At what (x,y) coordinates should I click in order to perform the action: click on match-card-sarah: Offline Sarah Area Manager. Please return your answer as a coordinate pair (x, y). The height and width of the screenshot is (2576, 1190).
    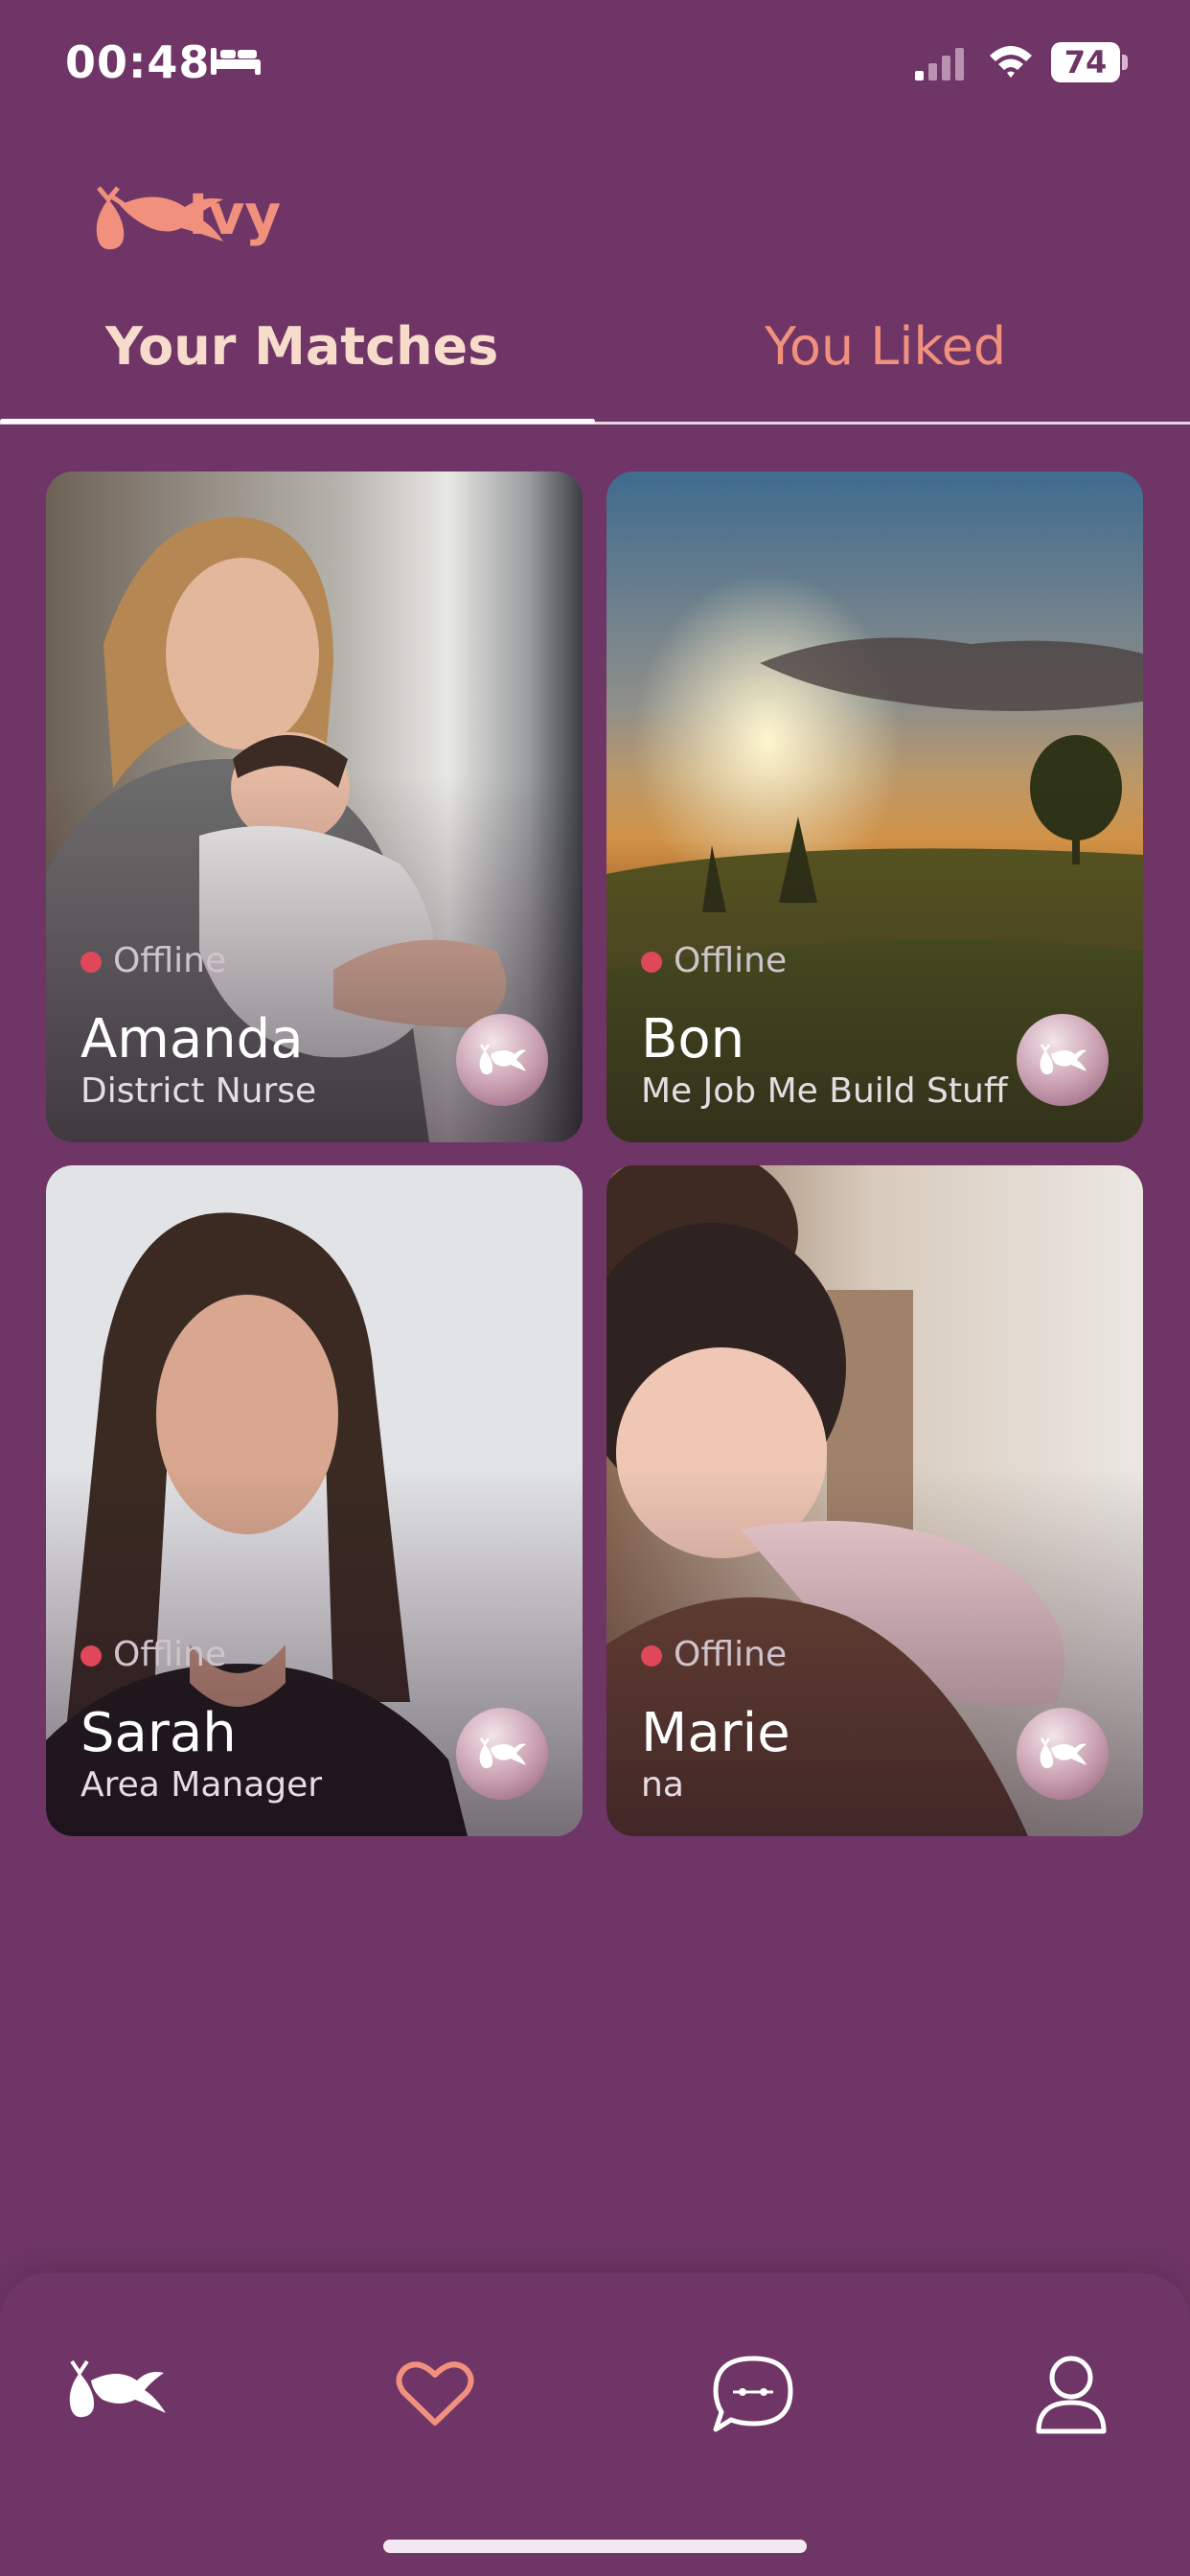
    Looking at the image, I should click on (315, 1500).